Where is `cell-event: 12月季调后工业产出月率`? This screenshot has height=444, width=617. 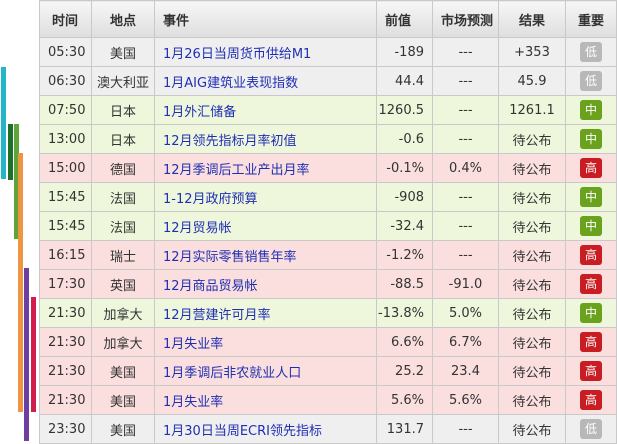 cell-event: 12月季调后工业产出月率 is located at coordinates (265, 168).